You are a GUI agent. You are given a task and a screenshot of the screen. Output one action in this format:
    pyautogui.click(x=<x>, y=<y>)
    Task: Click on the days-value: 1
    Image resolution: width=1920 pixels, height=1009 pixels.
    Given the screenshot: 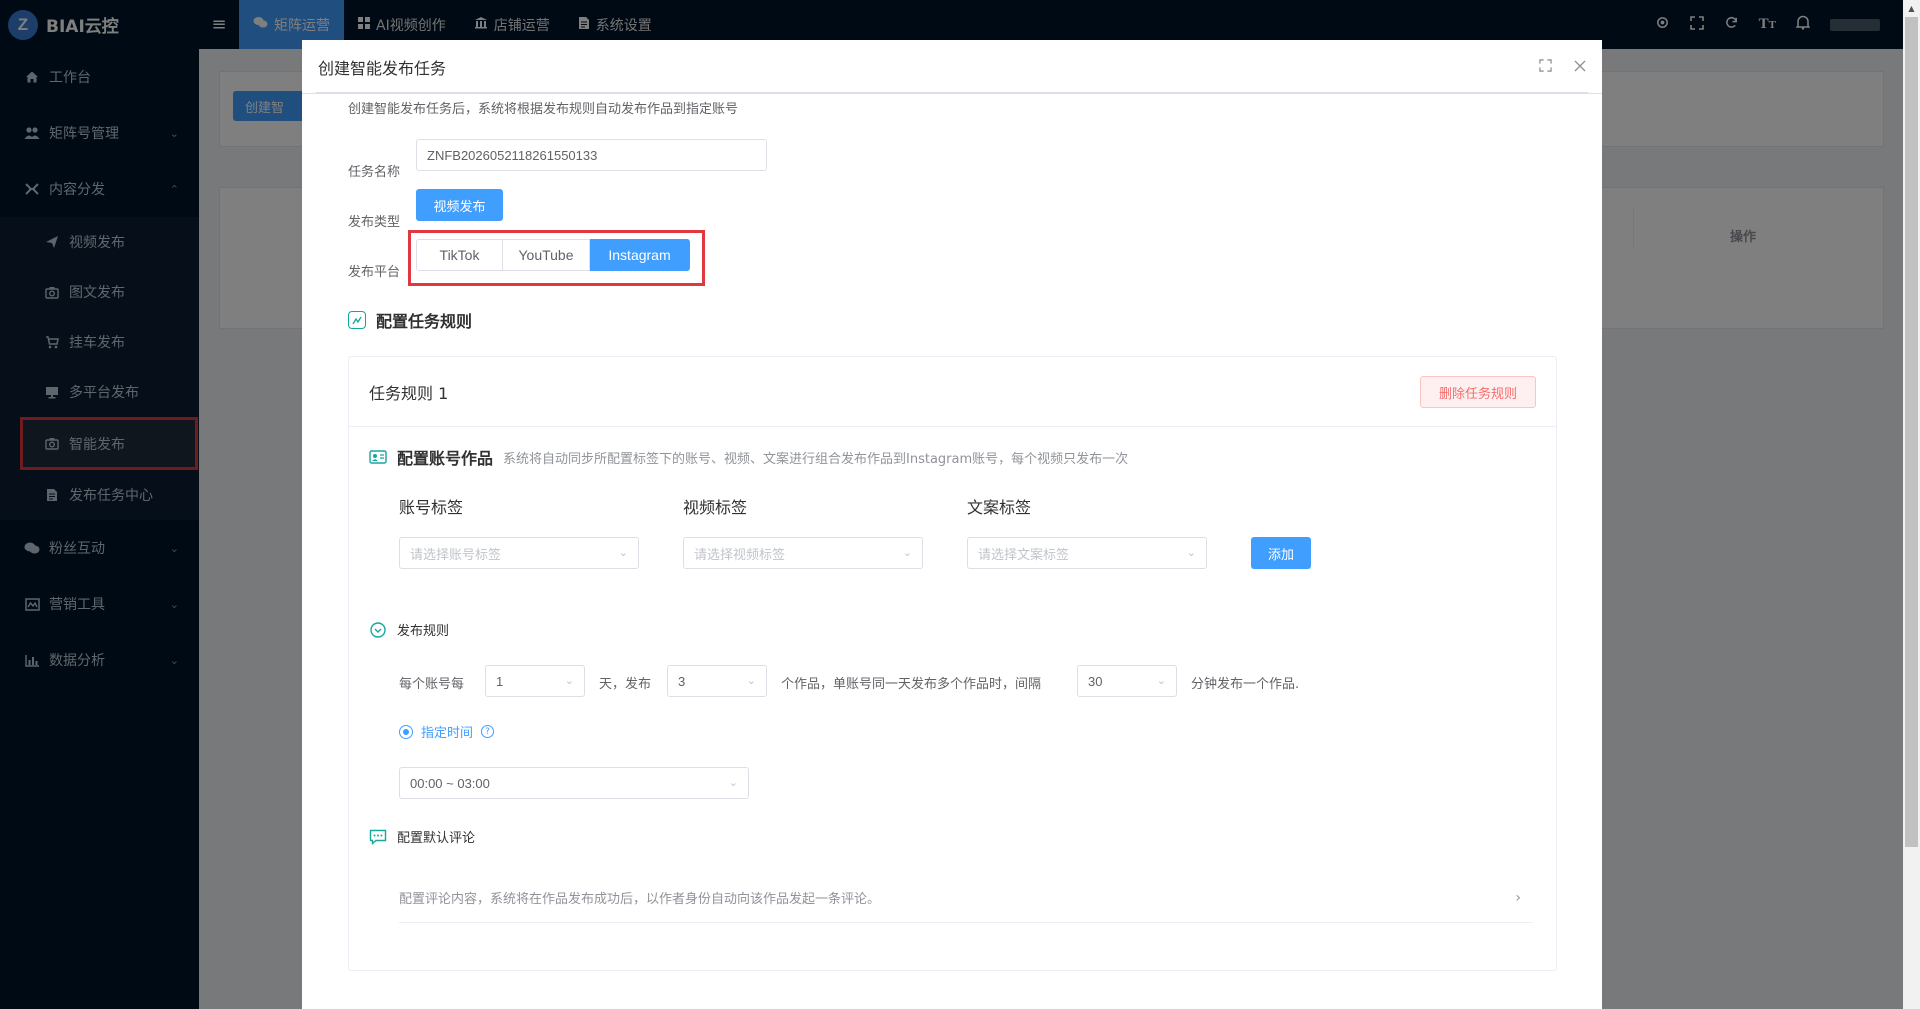 What is the action you would take?
    pyautogui.click(x=500, y=681)
    